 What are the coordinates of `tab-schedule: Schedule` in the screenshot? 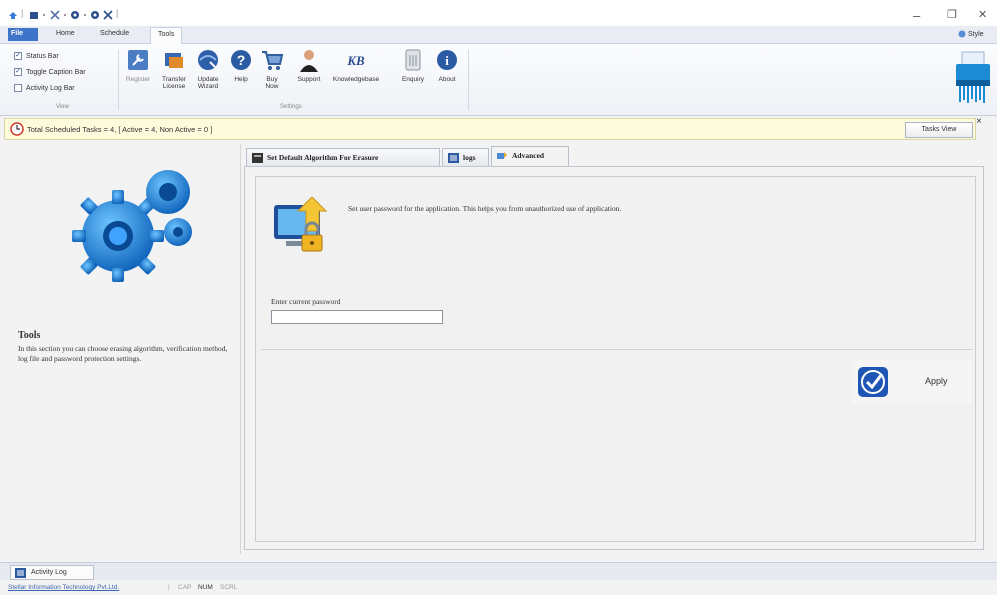 It's located at (114, 33).